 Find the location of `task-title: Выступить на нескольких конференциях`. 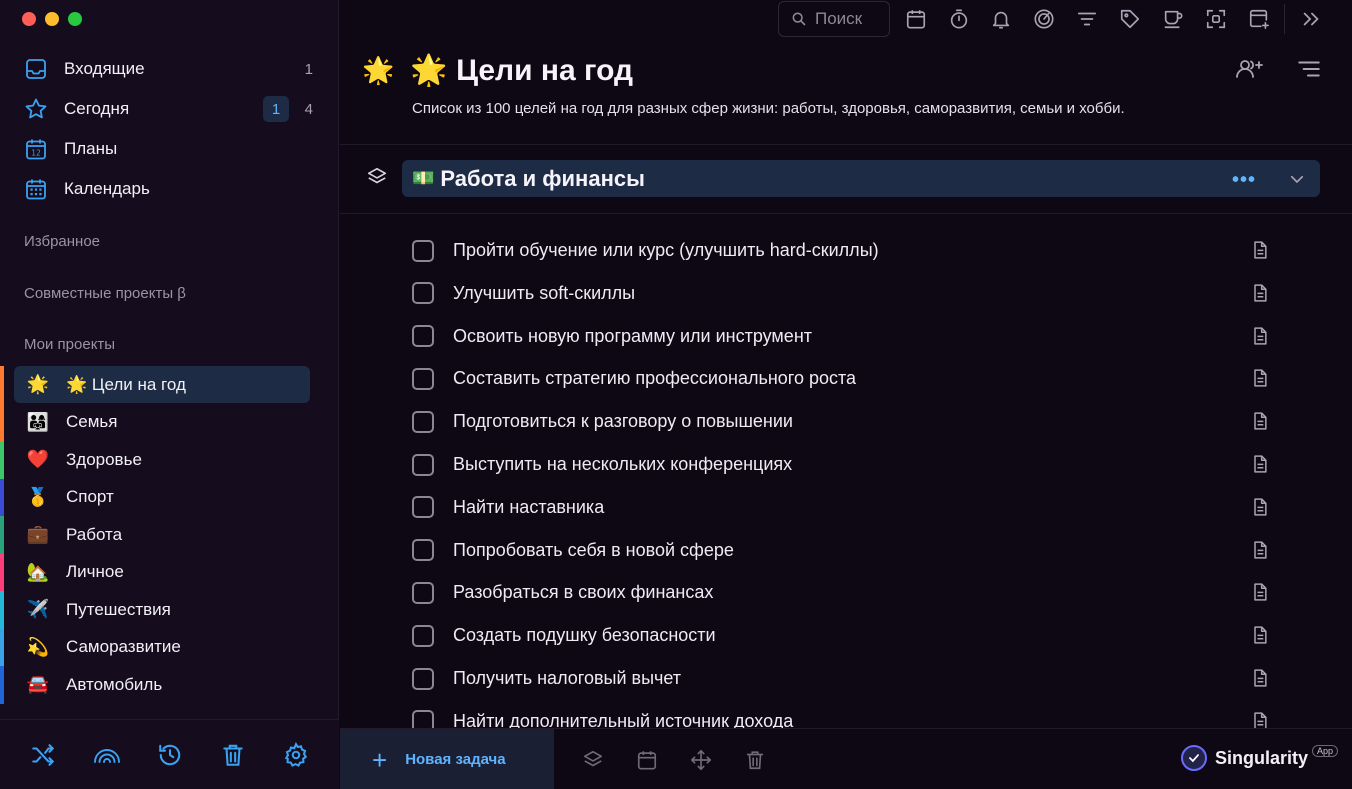

task-title: Выступить на нескольких конференциях is located at coordinates (622, 464).